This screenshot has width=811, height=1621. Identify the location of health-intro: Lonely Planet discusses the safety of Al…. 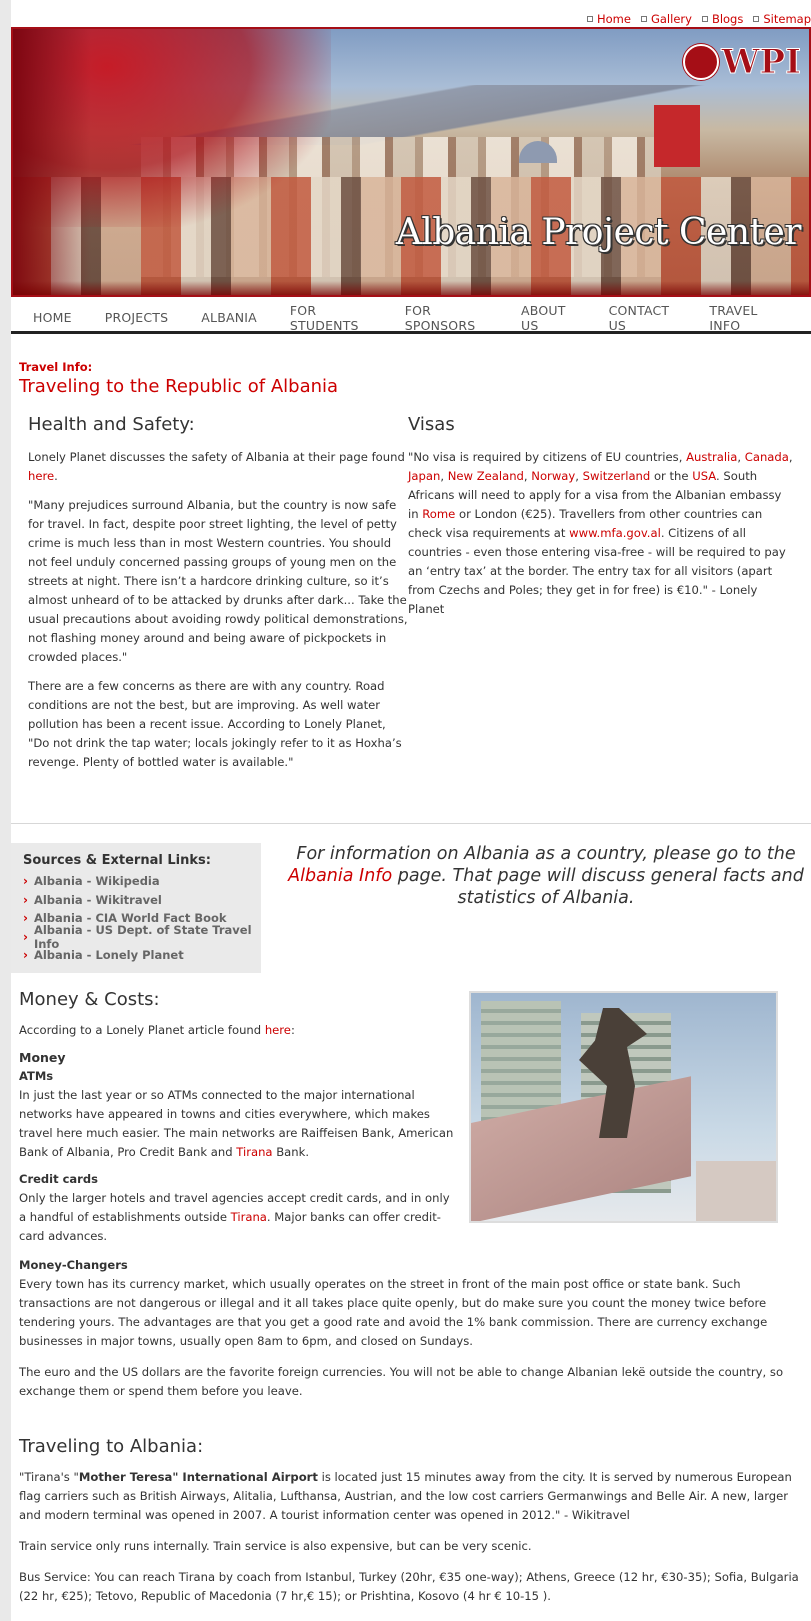
(216, 466).